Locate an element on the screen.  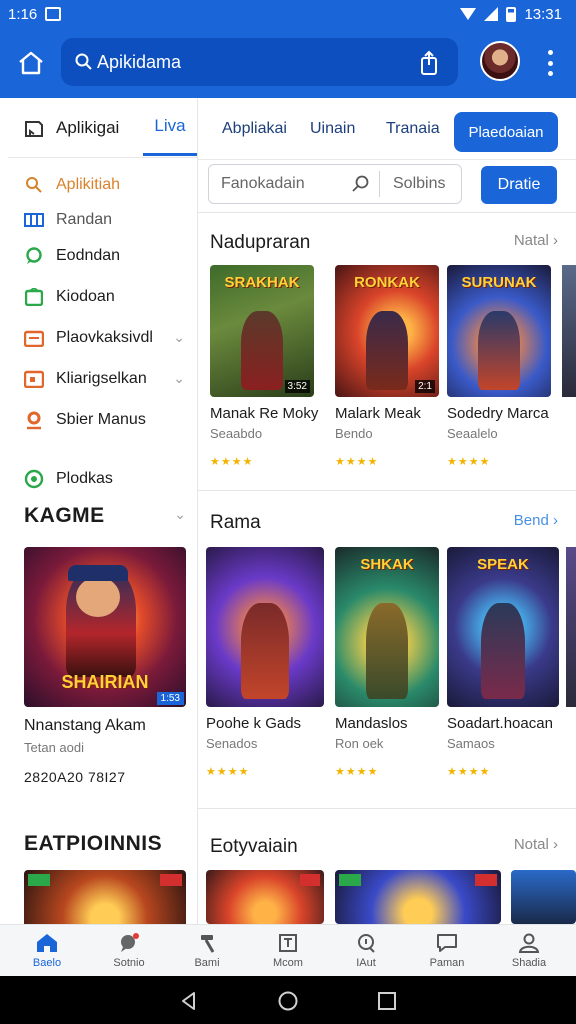
bottom-nav-item-6: Shadia is located at coordinates (529, 951).